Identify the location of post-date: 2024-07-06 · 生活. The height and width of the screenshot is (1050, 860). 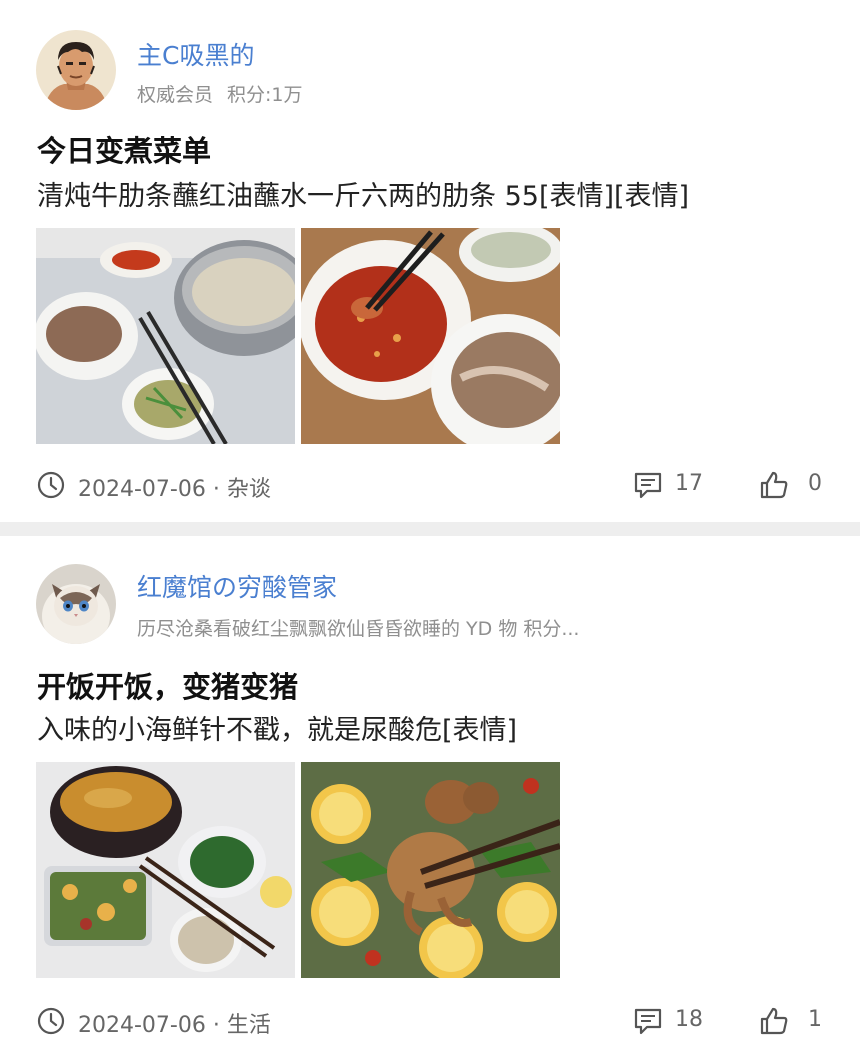
(174, 1025).